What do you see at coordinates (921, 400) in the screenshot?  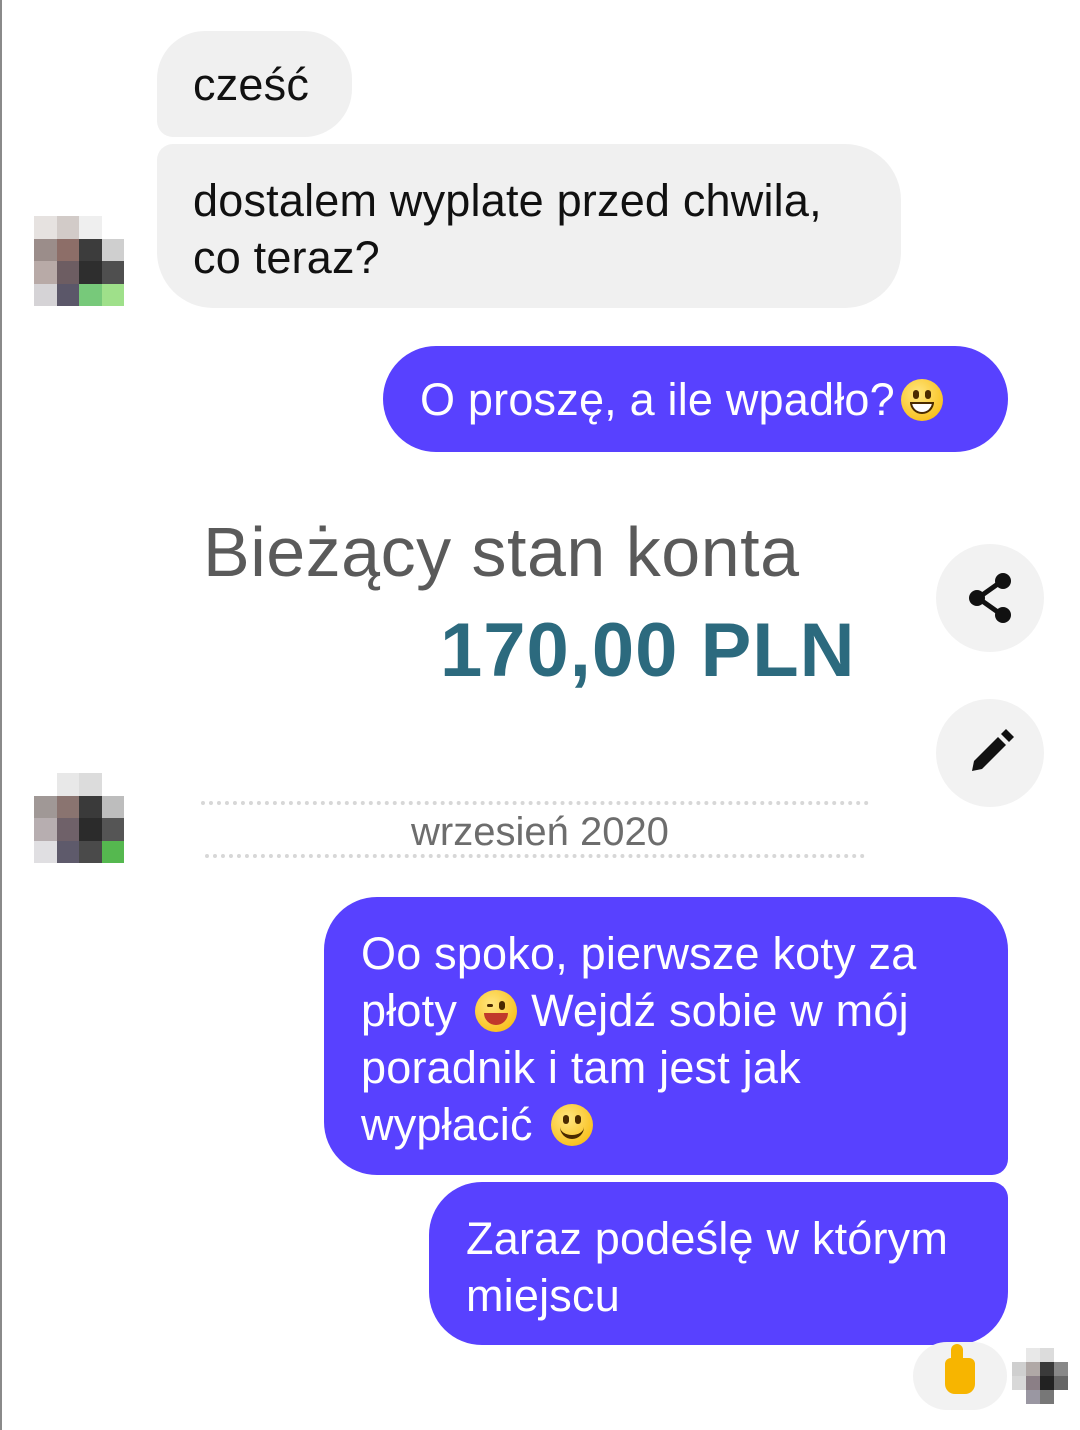 I see `grinning-face-emoji-icon` at bounding box center [921, 400].